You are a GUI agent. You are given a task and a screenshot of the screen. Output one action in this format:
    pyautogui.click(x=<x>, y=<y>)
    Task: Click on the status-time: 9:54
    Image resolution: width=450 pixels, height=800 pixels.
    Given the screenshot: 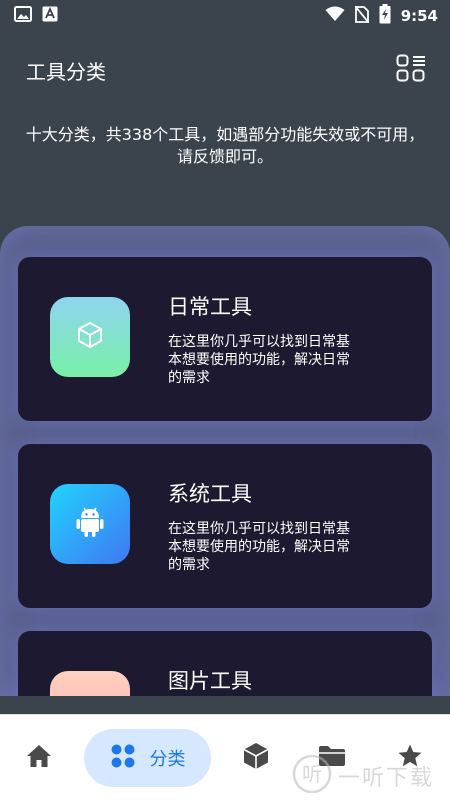 What is the action you would take?
    pyautogui.click(x=419, y=16)
    